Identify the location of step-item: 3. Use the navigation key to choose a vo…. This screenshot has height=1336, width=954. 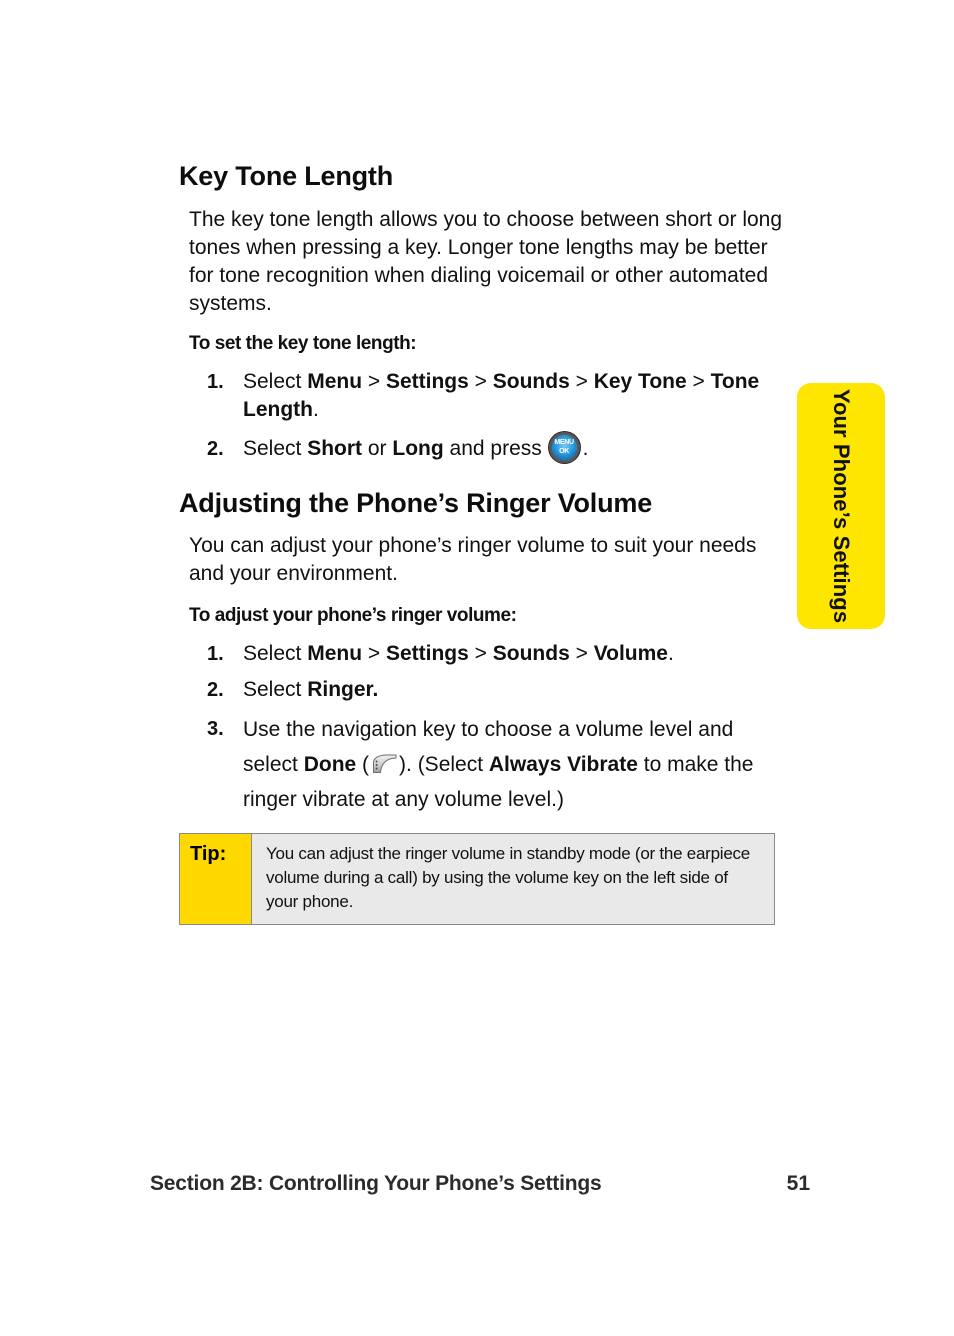
(497, 764).